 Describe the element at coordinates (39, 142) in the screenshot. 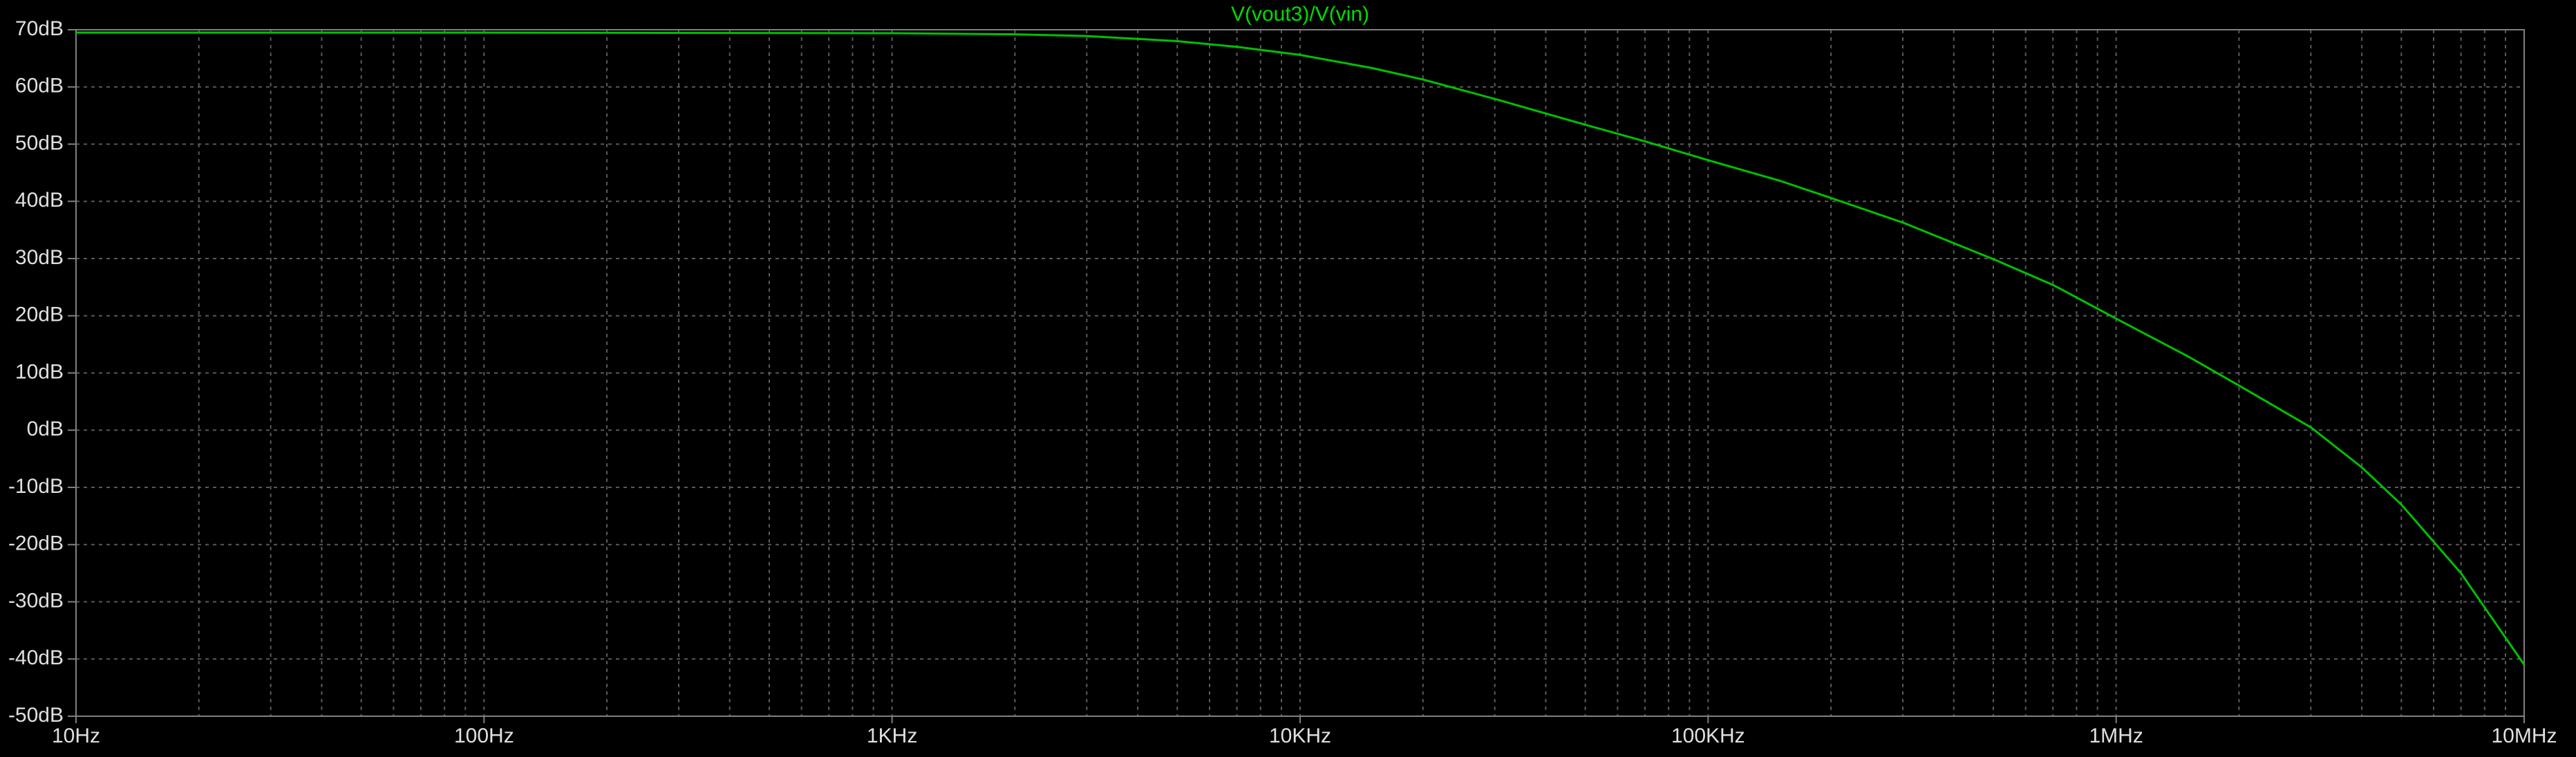

I see `y-tick-label: 50dB` at that location.